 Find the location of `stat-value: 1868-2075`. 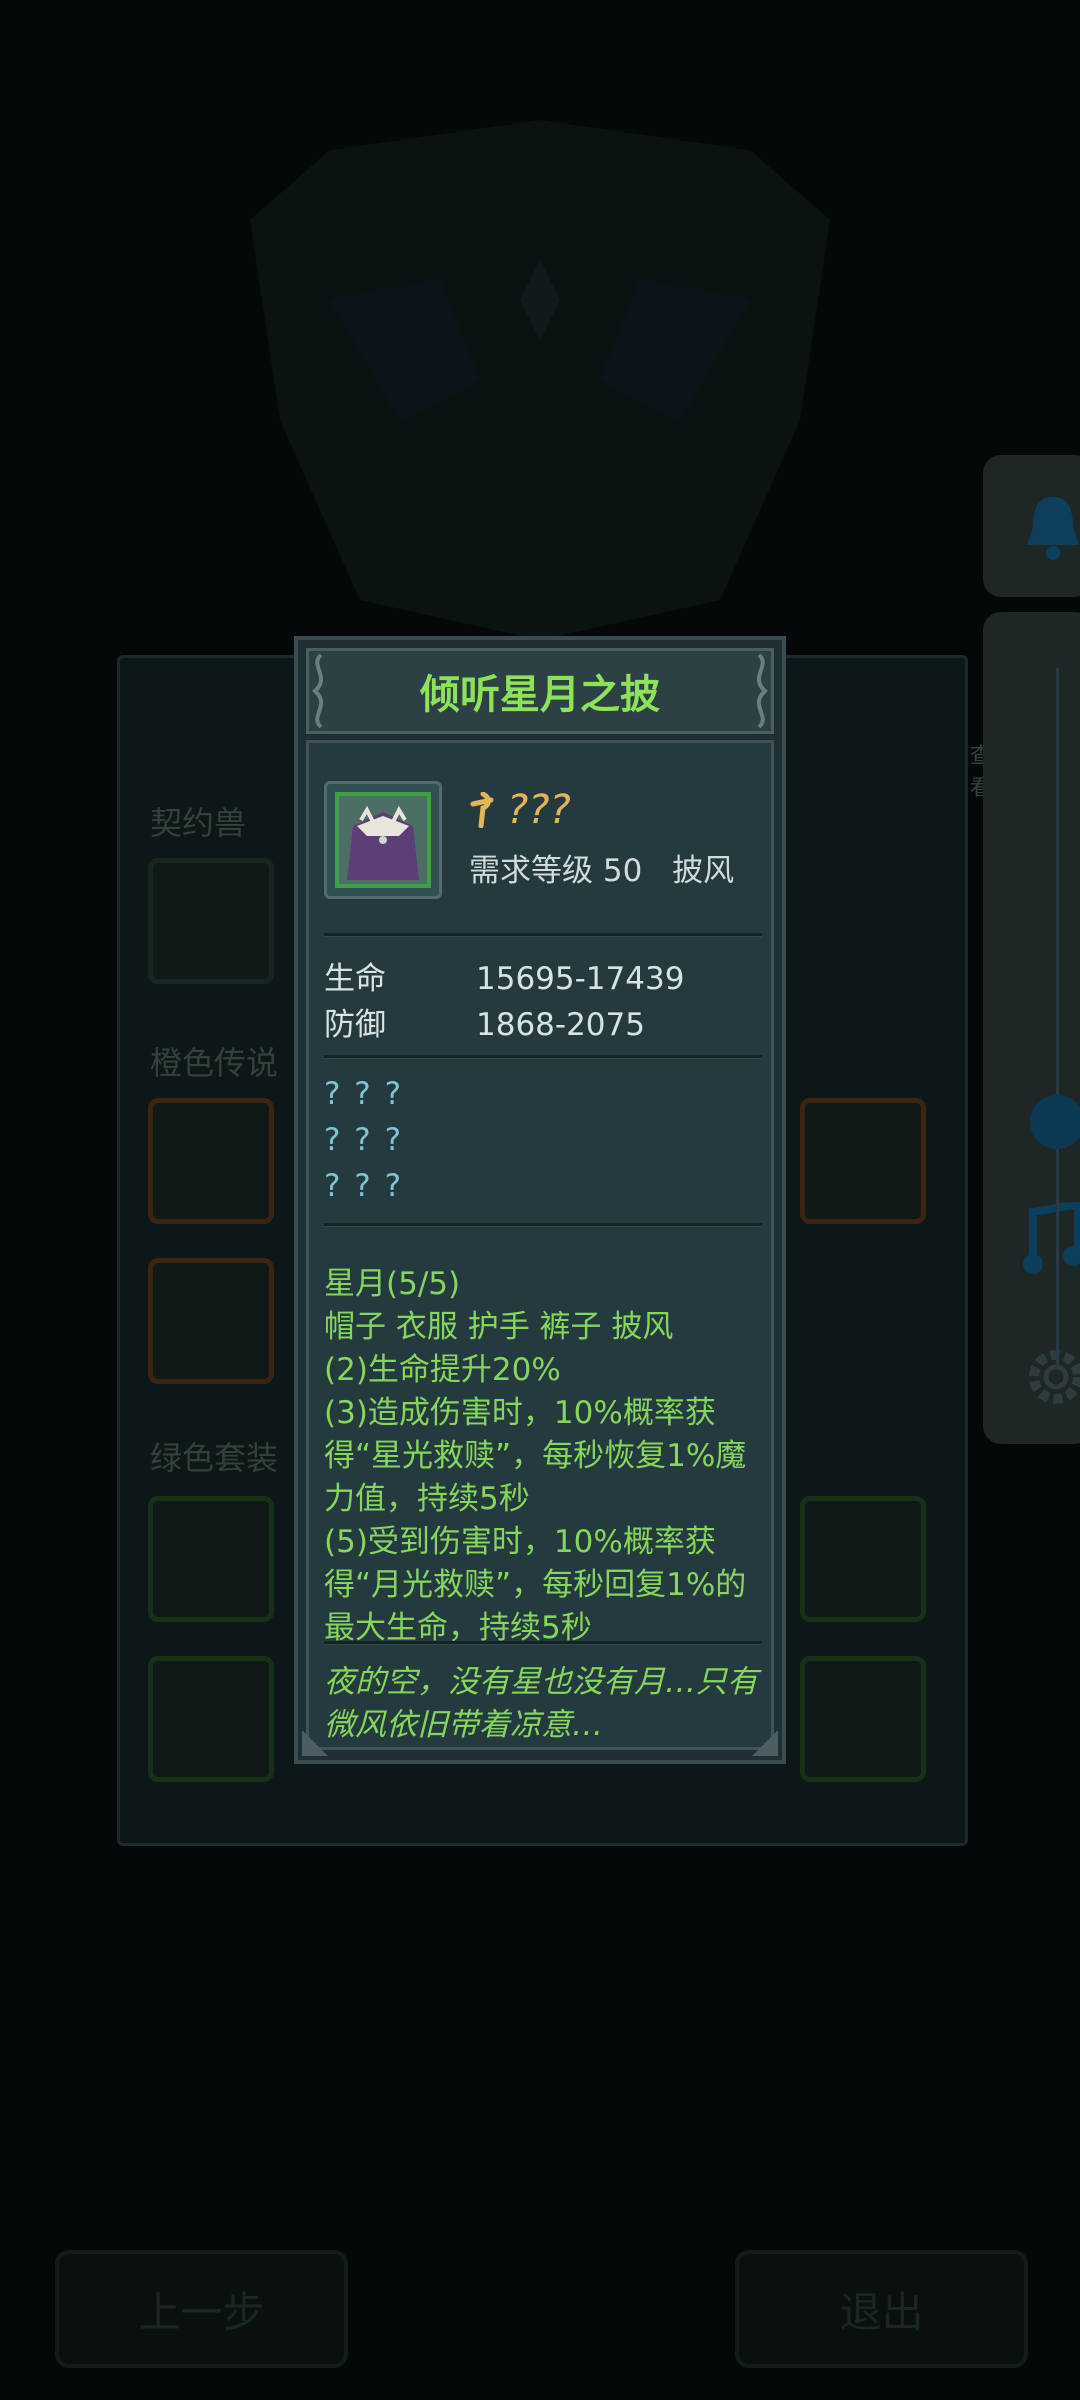

stat-value: 1868-2075 is located at coordinates (560, 1025).